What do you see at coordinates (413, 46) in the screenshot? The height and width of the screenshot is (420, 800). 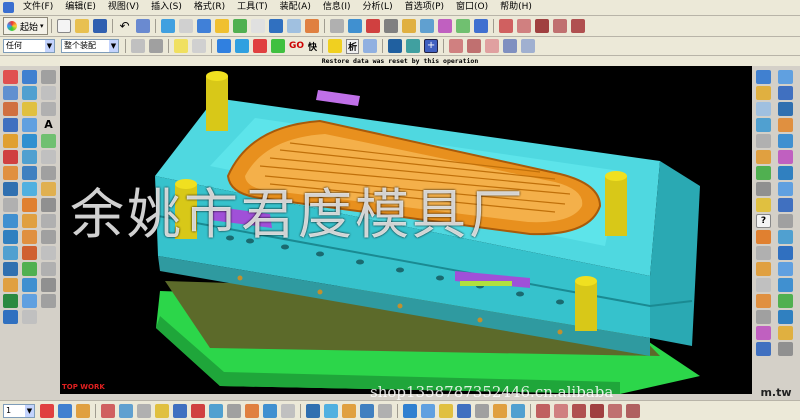 I see `sheet-icon` at bounding box center [413, 46].